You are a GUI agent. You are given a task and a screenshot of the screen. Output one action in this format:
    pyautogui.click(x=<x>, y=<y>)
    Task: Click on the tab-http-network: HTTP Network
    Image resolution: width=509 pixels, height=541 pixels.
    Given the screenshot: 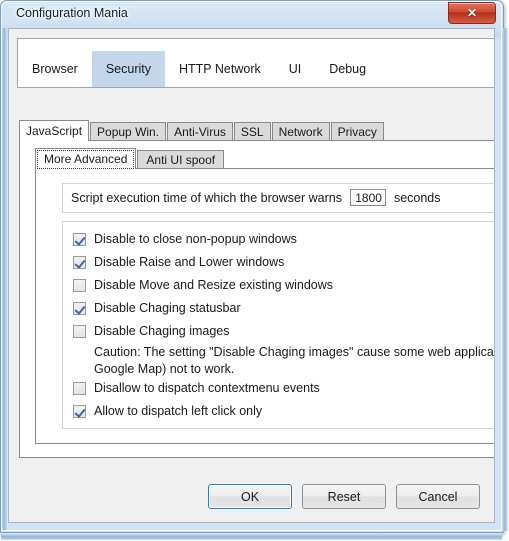 What is the action you would take?
    pyautogui.click(x=220, y=69)
    